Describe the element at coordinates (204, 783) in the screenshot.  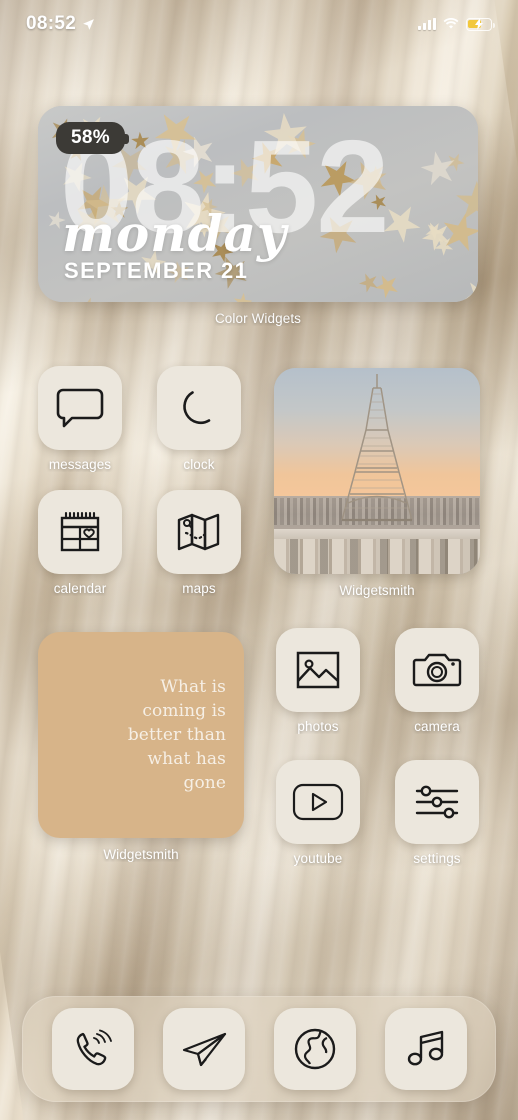
I see `quote-line: gone` at that location.